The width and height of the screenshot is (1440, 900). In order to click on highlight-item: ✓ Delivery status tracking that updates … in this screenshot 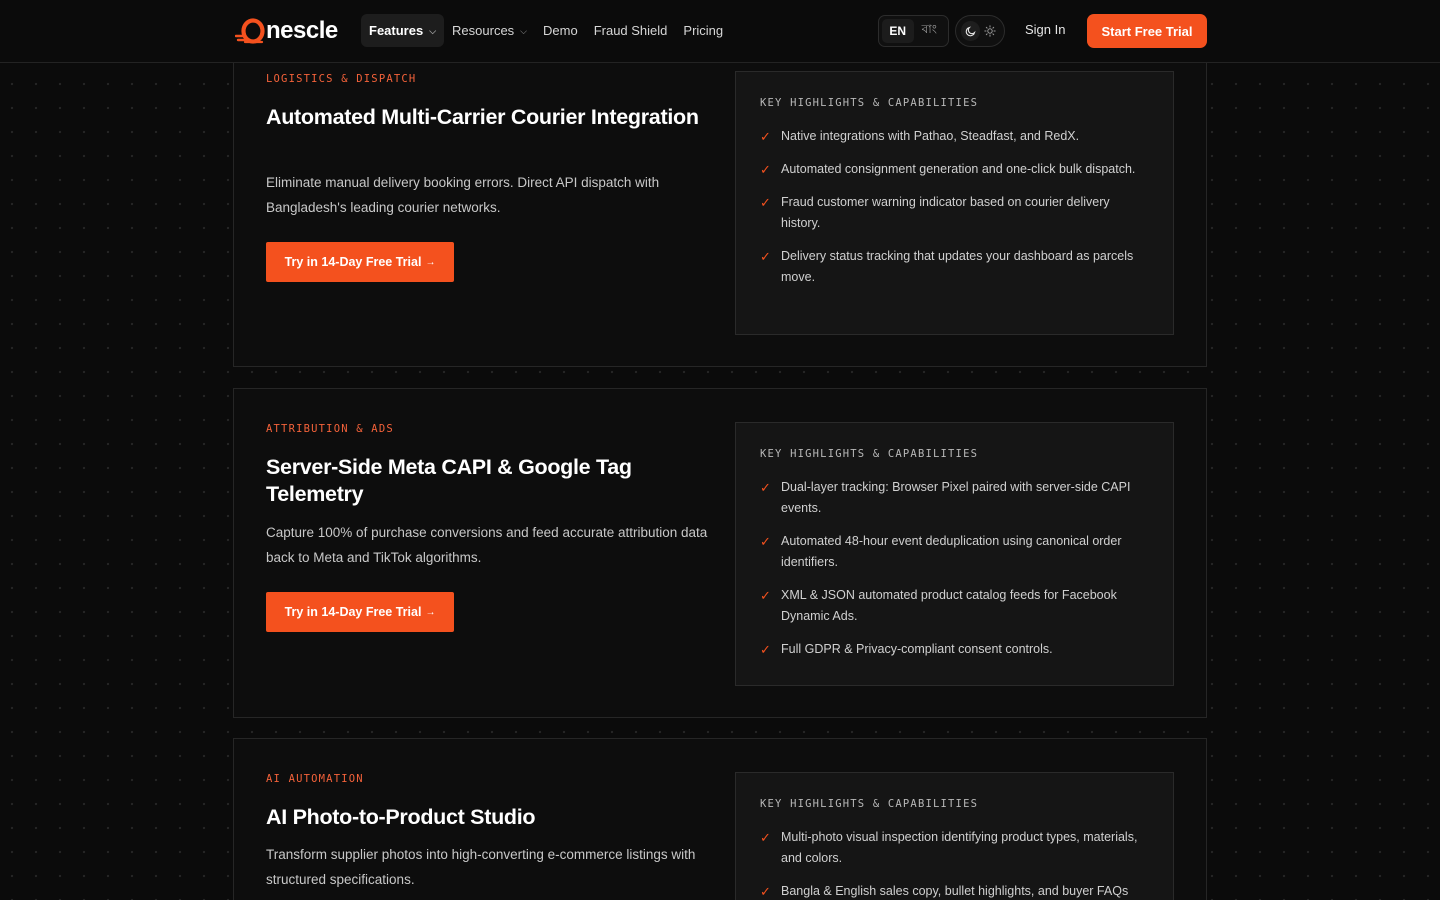, I will do `click(966, 267)`.